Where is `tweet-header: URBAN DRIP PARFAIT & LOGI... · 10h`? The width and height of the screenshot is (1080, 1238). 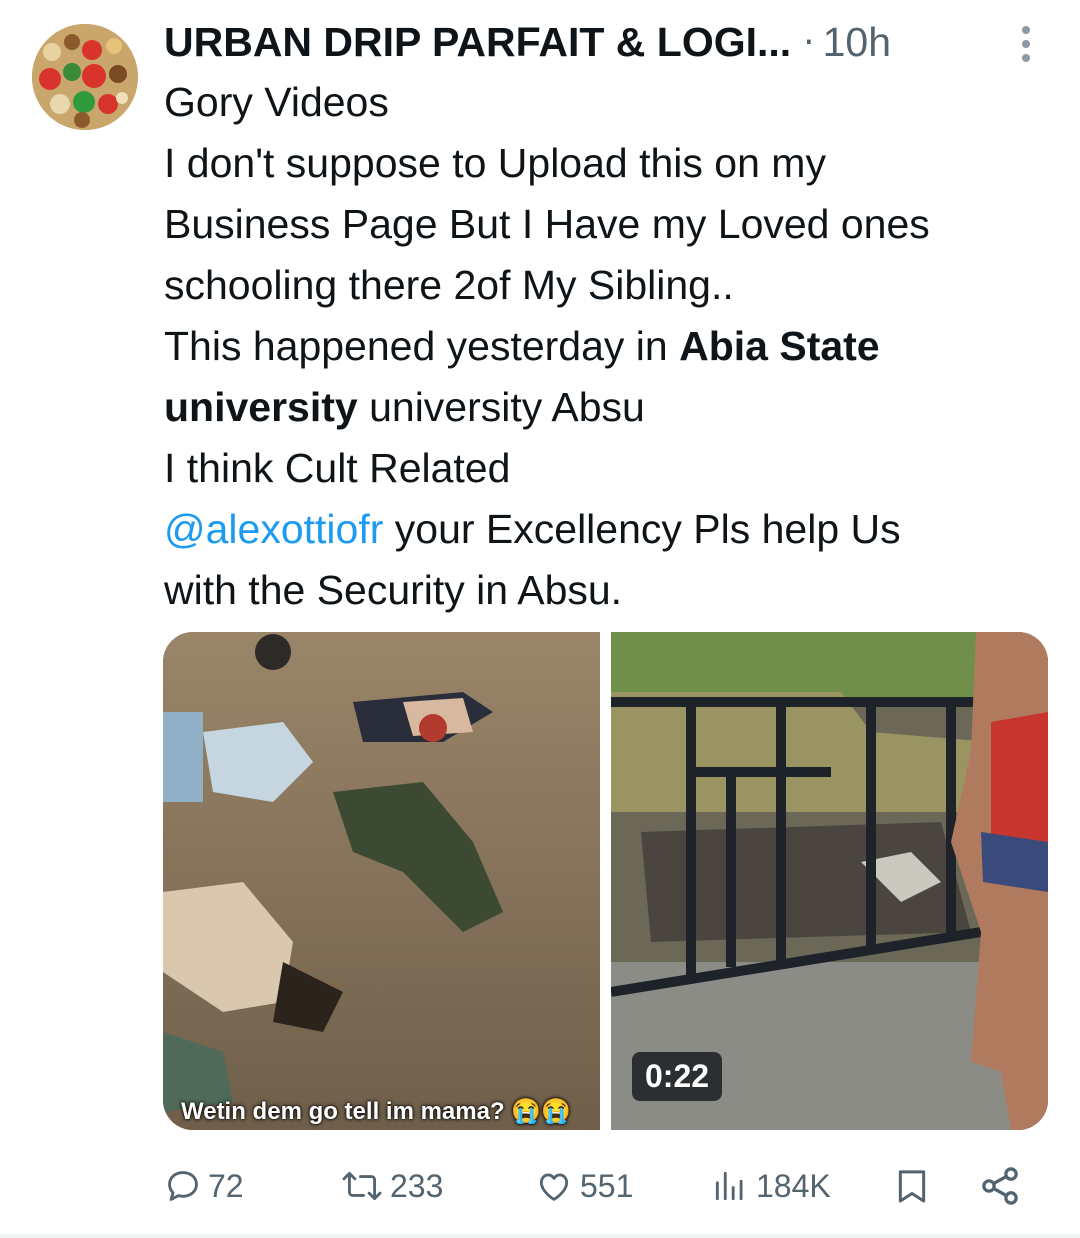 tweet-header: URBAN DRIP PARFAIT & LOGI... · 10h is located at coordinates (614, 42).